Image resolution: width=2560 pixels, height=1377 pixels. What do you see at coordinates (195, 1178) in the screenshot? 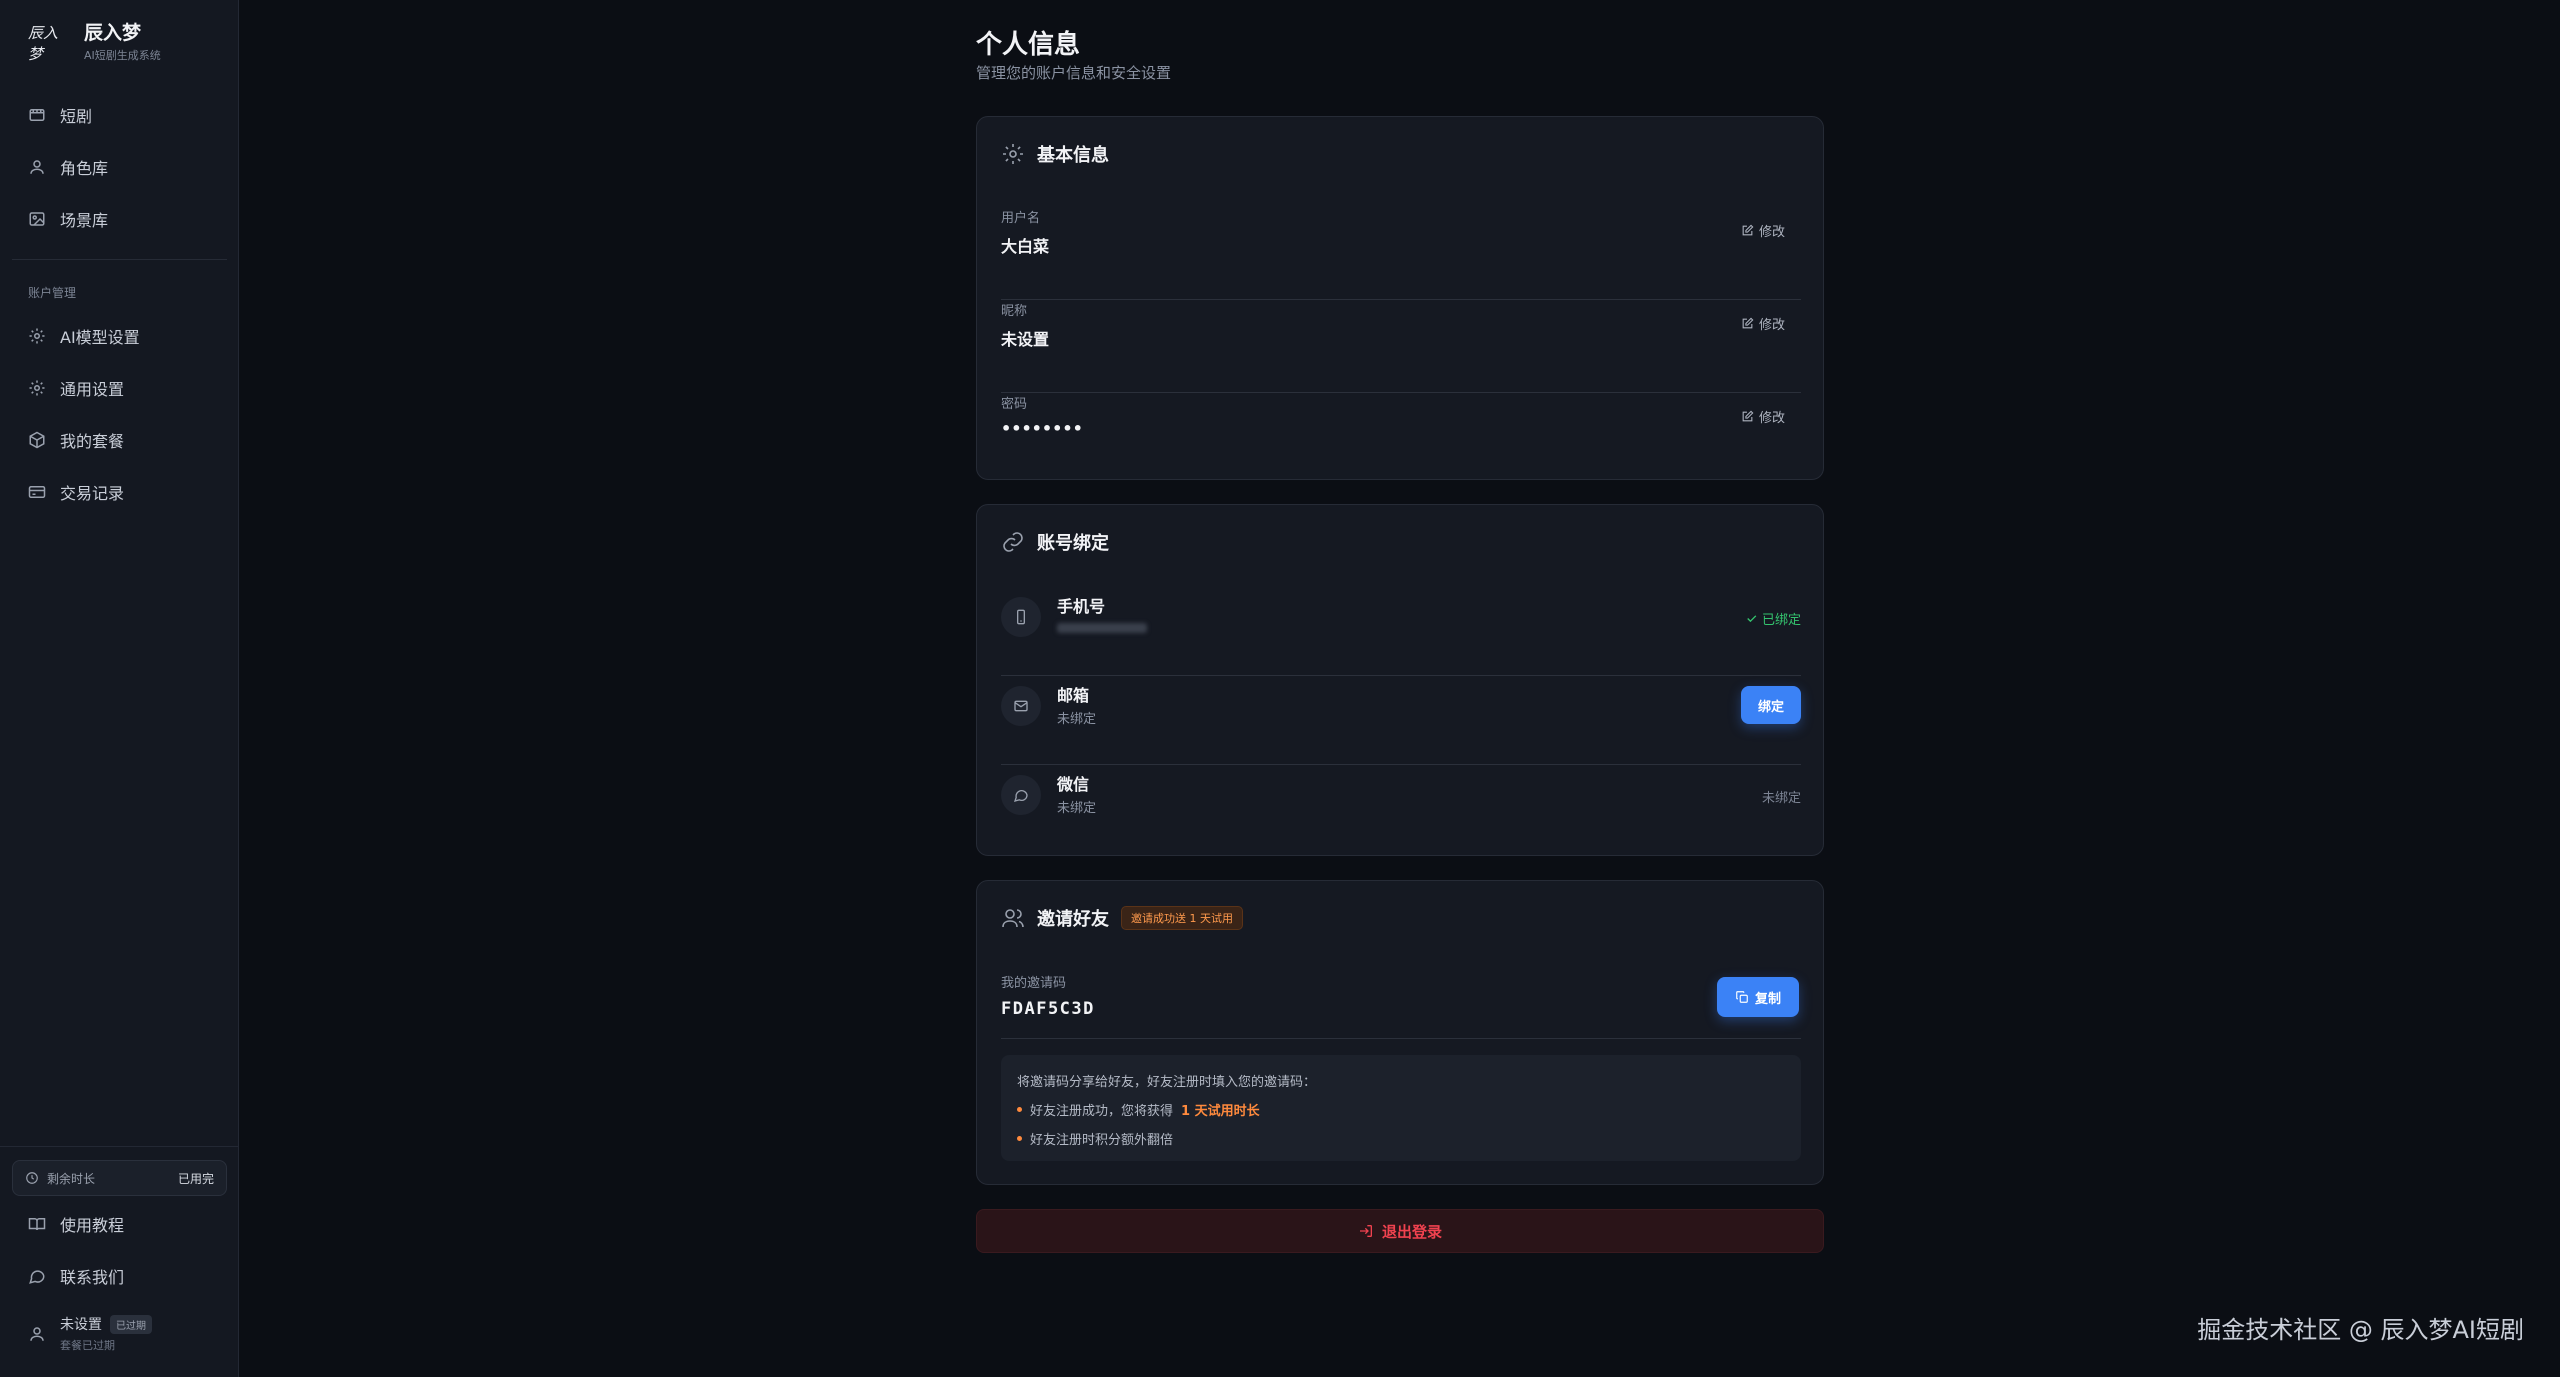
I see `remaining-value: 已用完` at bounding box center [195, 1178].